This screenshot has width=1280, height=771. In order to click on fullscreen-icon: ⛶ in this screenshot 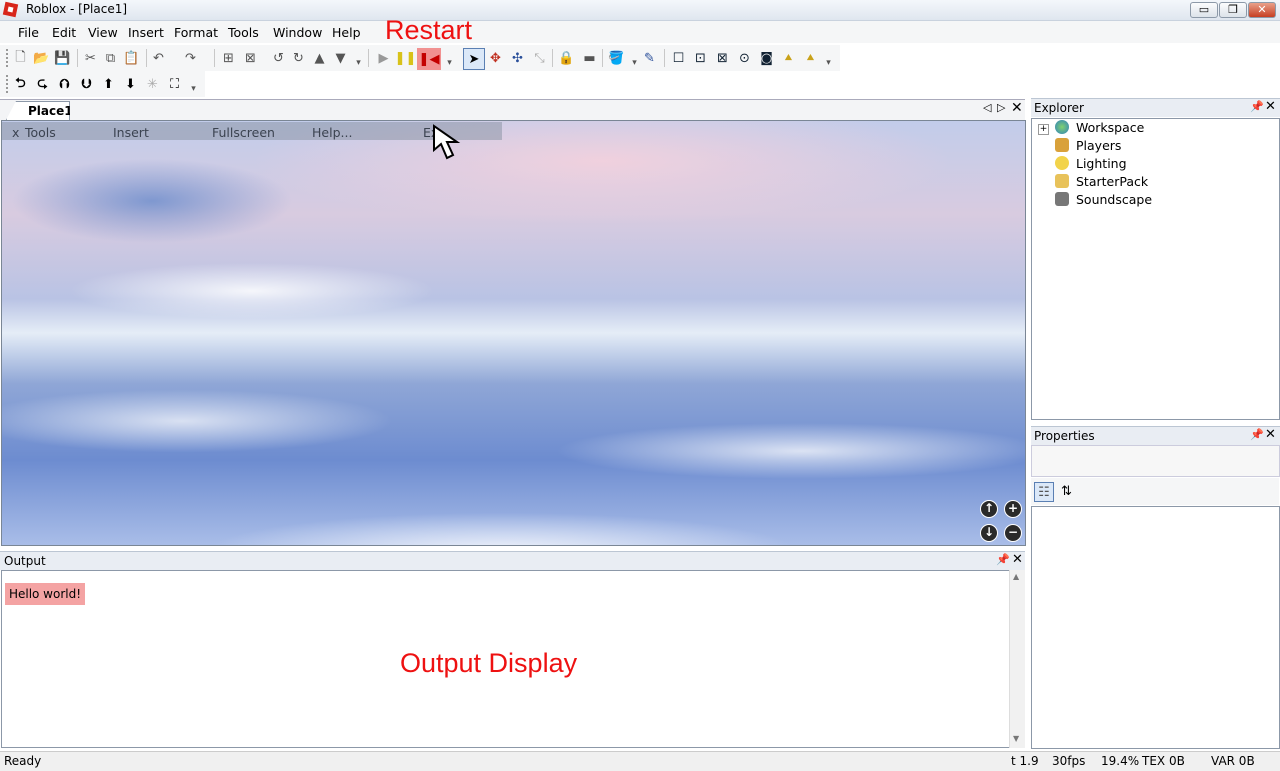, I will do `click(174, 84)`.